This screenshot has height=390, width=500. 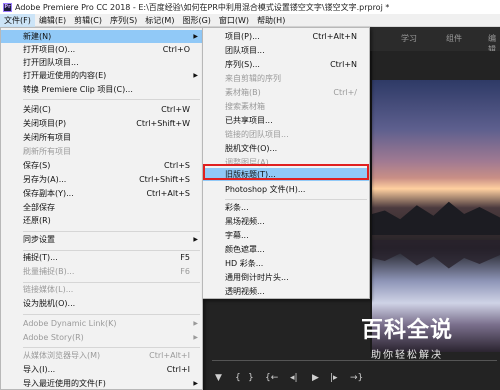 I want to click on new-project: 项目(P)... Ctrl+Alt+N, so click(x=286, y=36).